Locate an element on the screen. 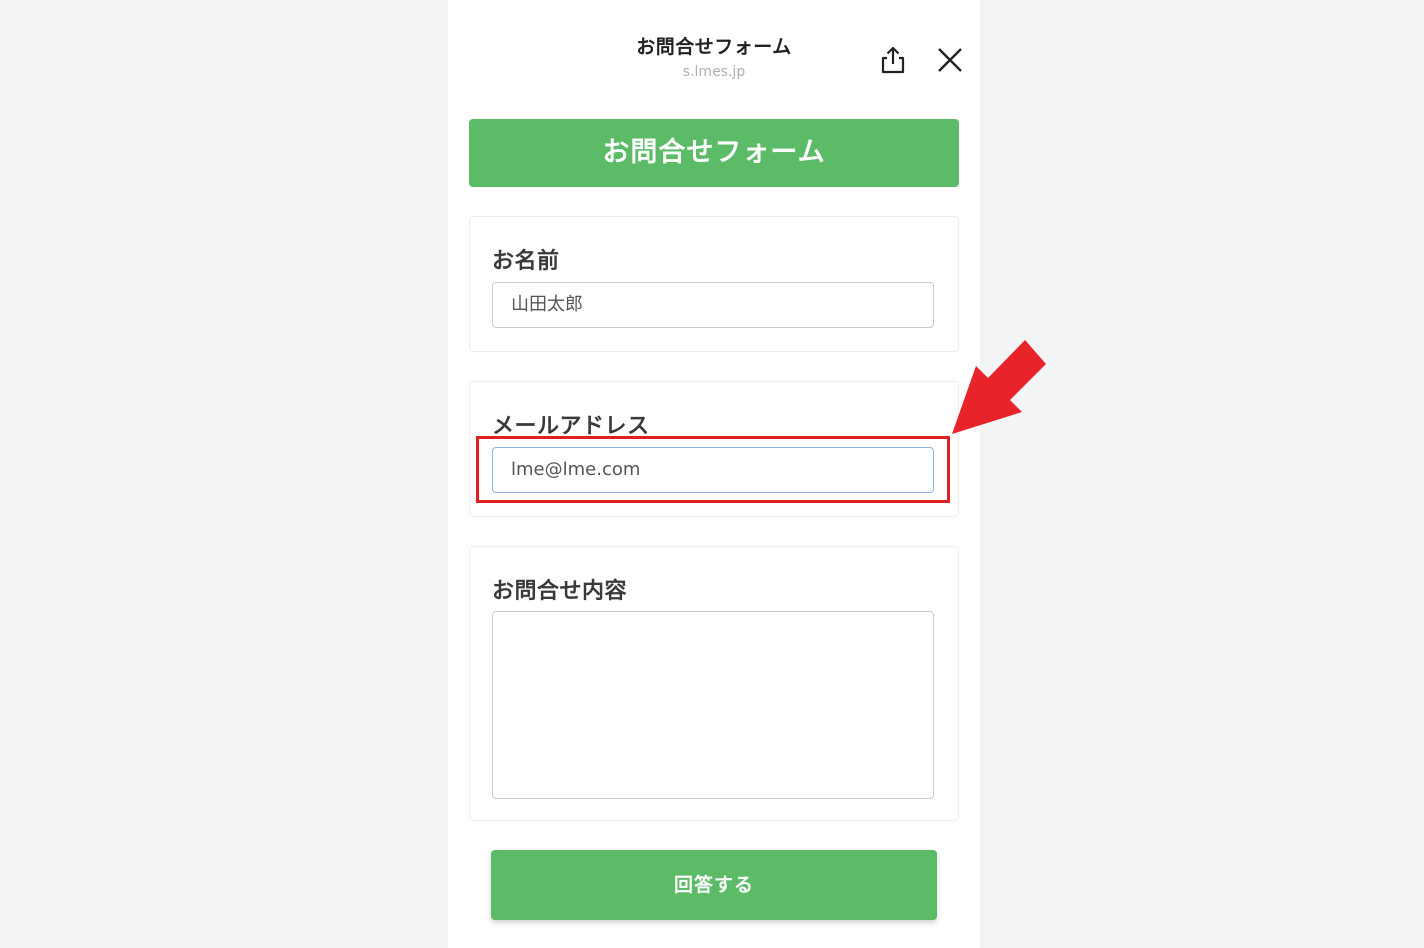 Image resolution: width=1424 pixels, height=948 pixels. close-button is located at coordinates (950, 60).